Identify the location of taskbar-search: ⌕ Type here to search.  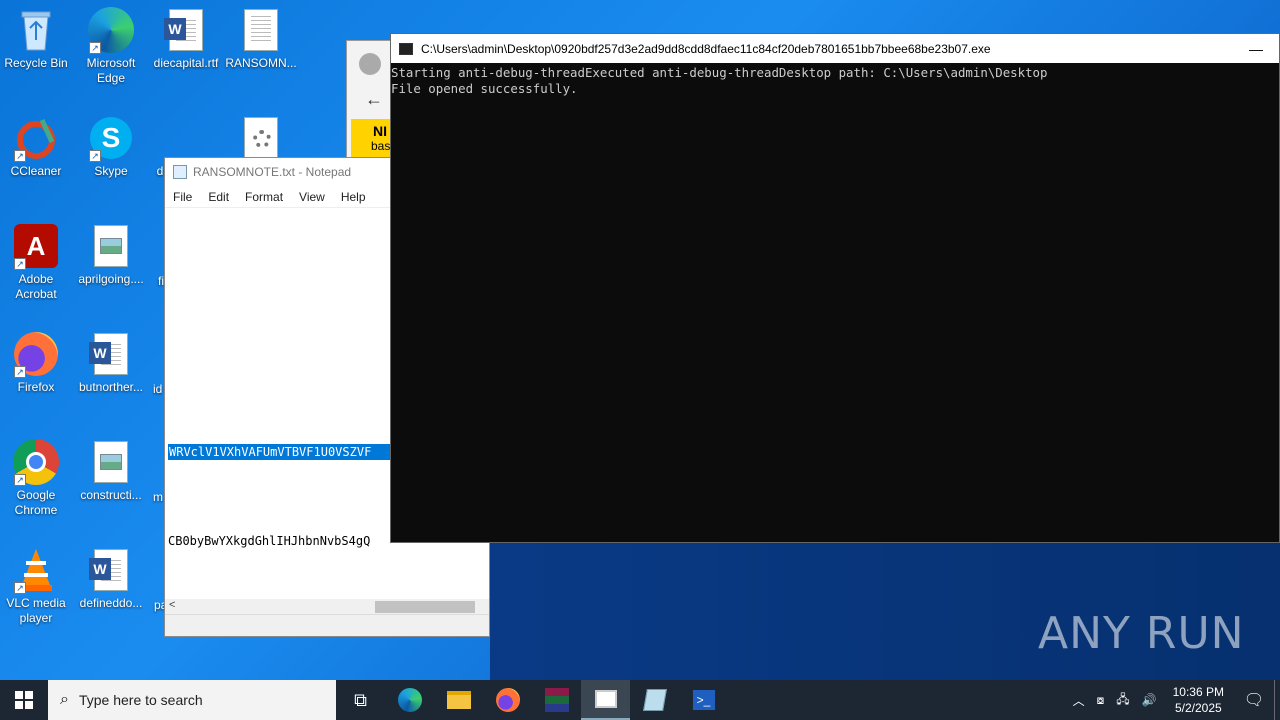
(192, 700).